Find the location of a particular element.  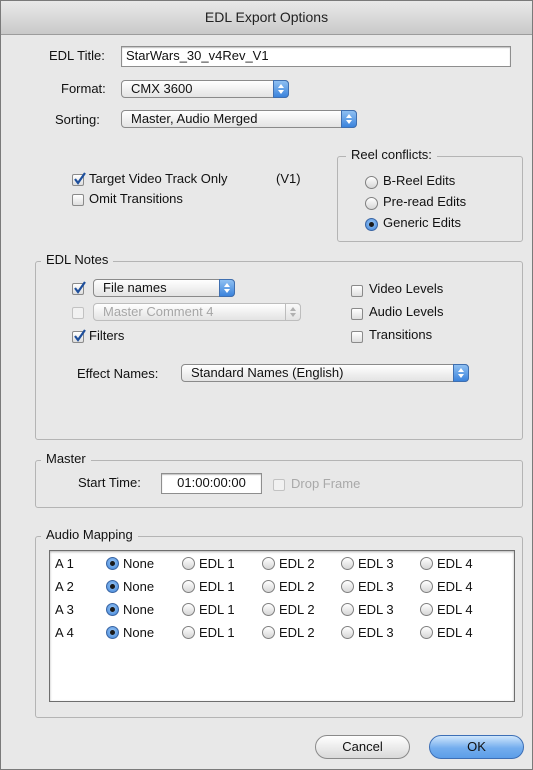

file-names-checkbox is located at coordinates (79, 288).